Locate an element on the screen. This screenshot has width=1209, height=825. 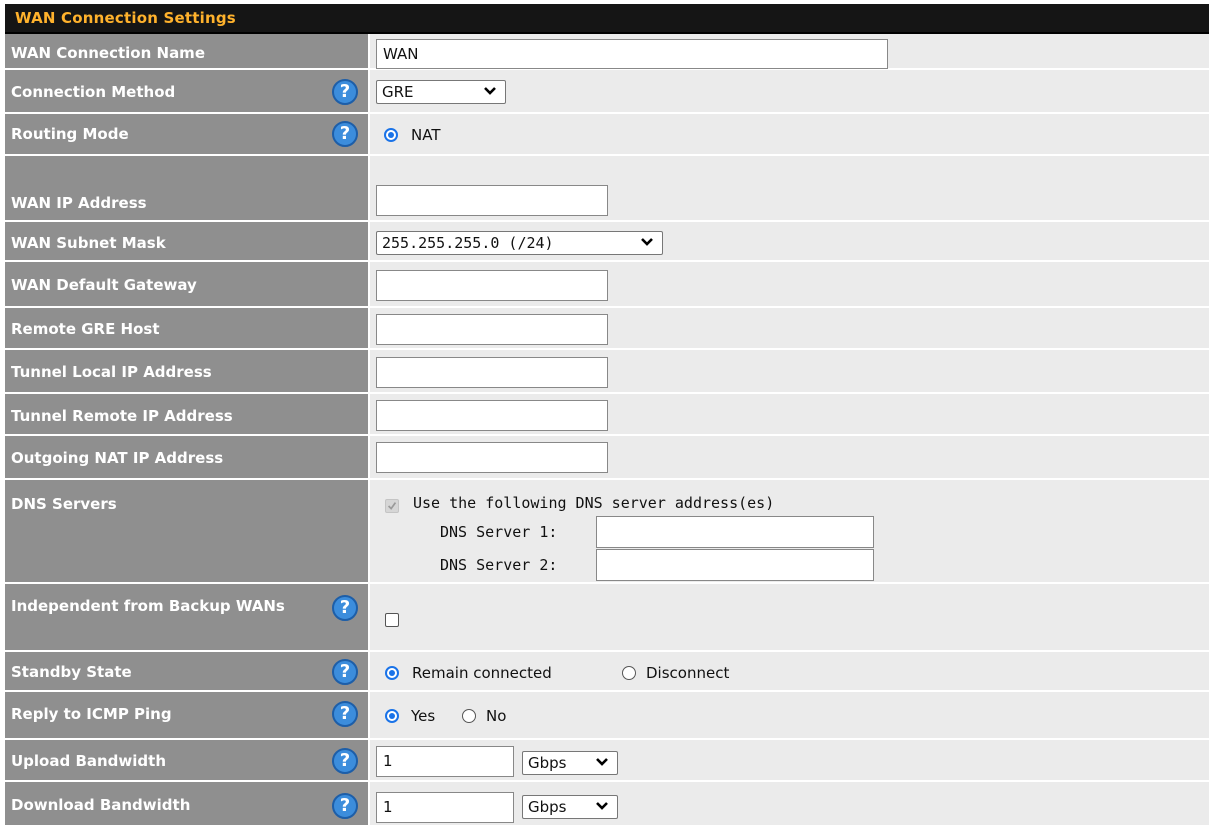
row-tunnel-local-ip: Tunnel Local IP Address is located at coordinates (607, 372).